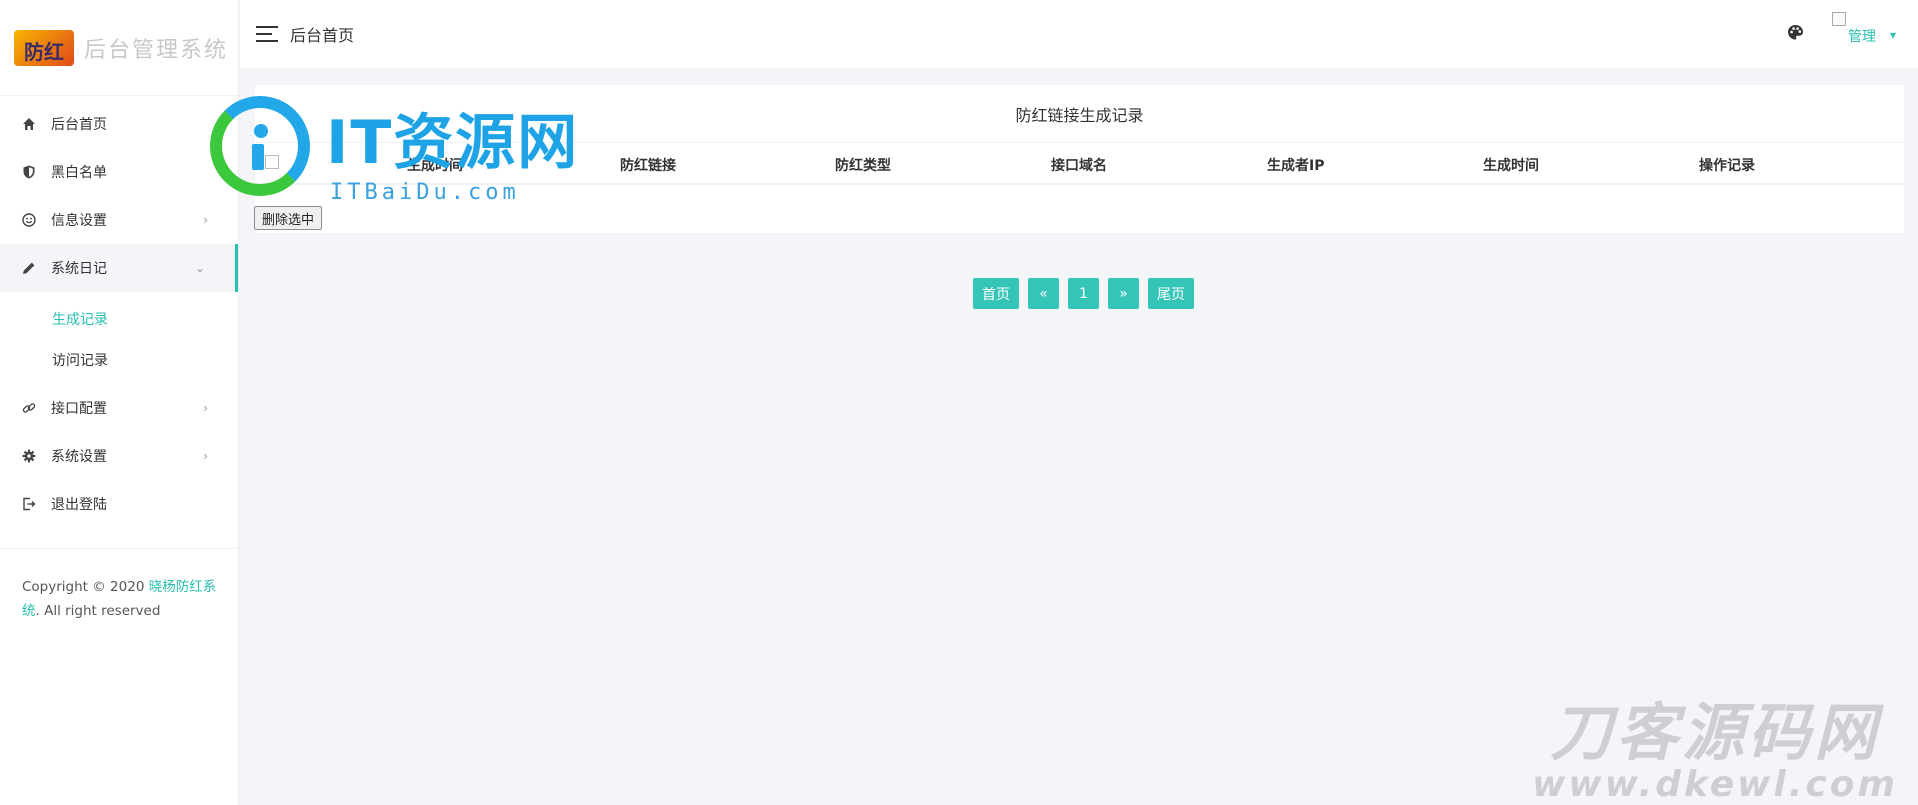  Describe the element at coordinates (29, 504) in the screenshot. I see `logout-icon` at that location.